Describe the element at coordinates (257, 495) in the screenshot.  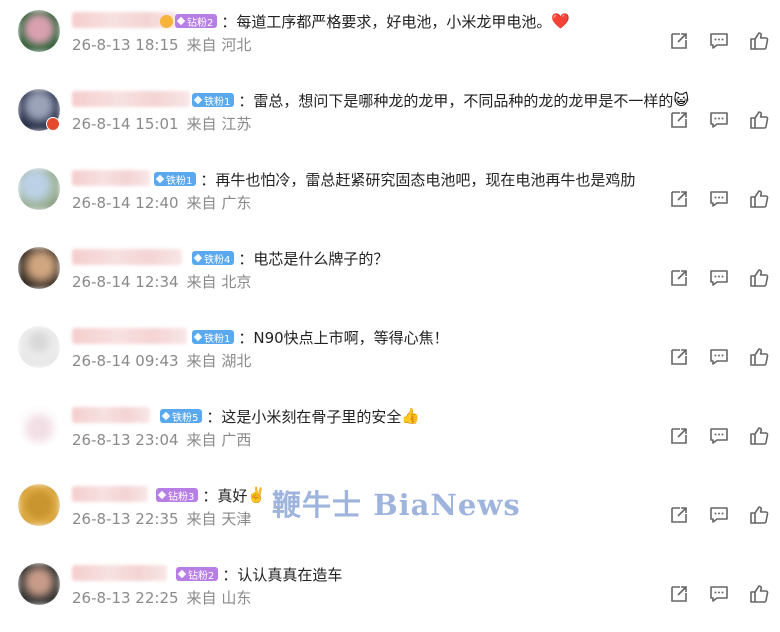
I see `emoji: ✌️` at that location.